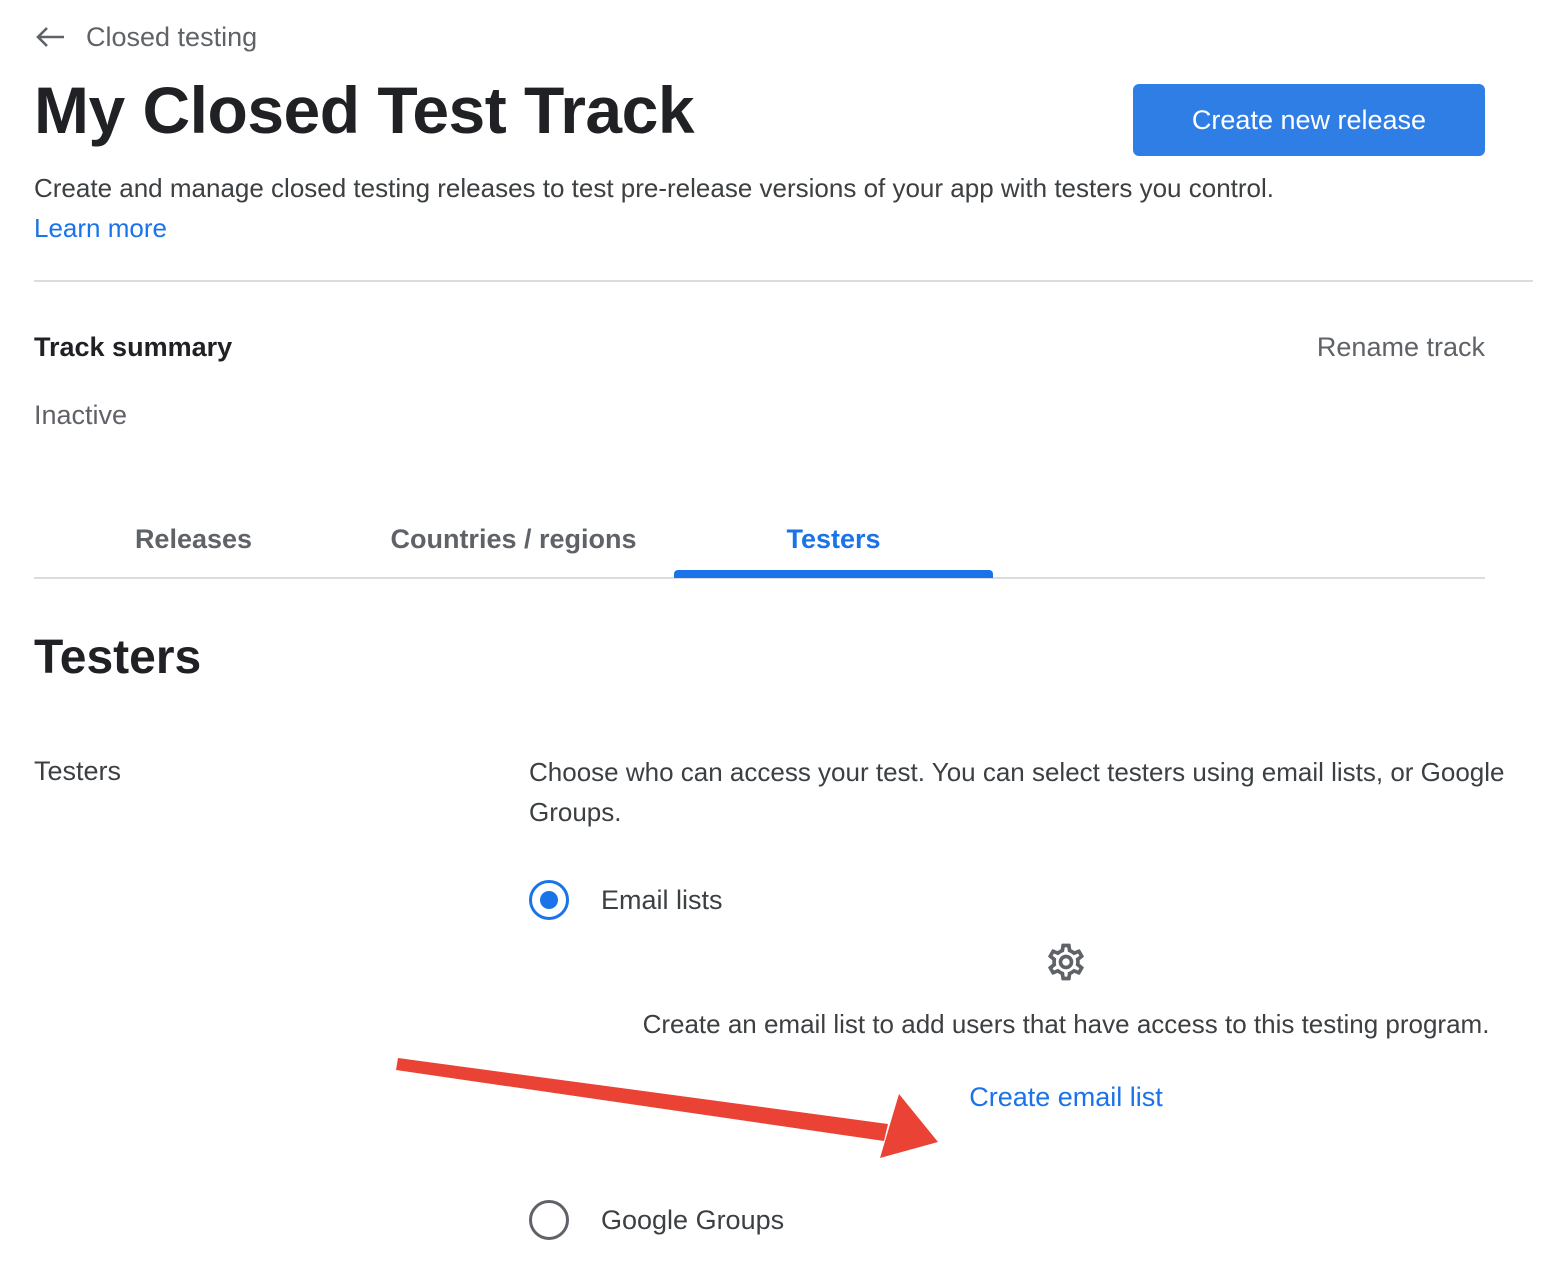 Image resolution: width=1565 pixels, height=1278 pixels. I want to click on email-lists-radio, so click(549, 900).